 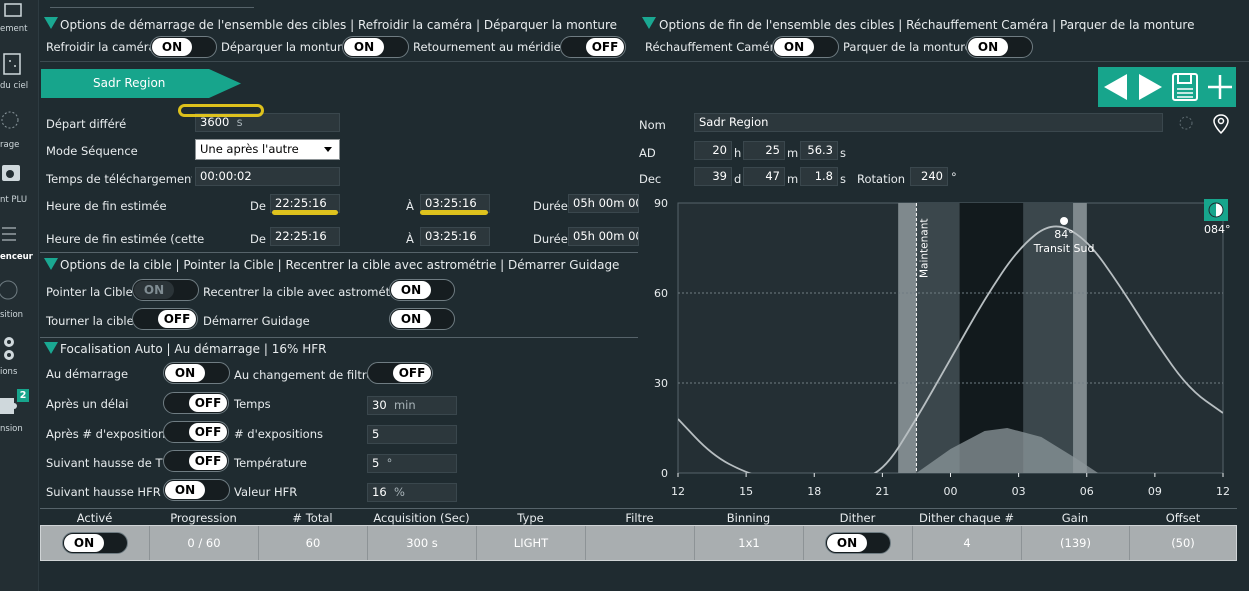 What do you see at coordinates (805, 47) in the screenshot?
I see `warm-camera-toggle: ON` at bounding box center [805, 47].